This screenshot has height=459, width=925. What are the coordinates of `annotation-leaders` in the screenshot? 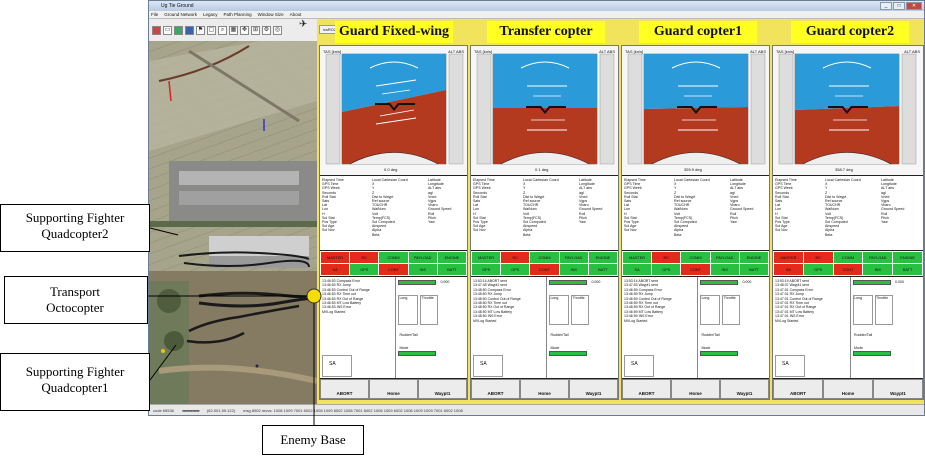 It's located at (235, 326).